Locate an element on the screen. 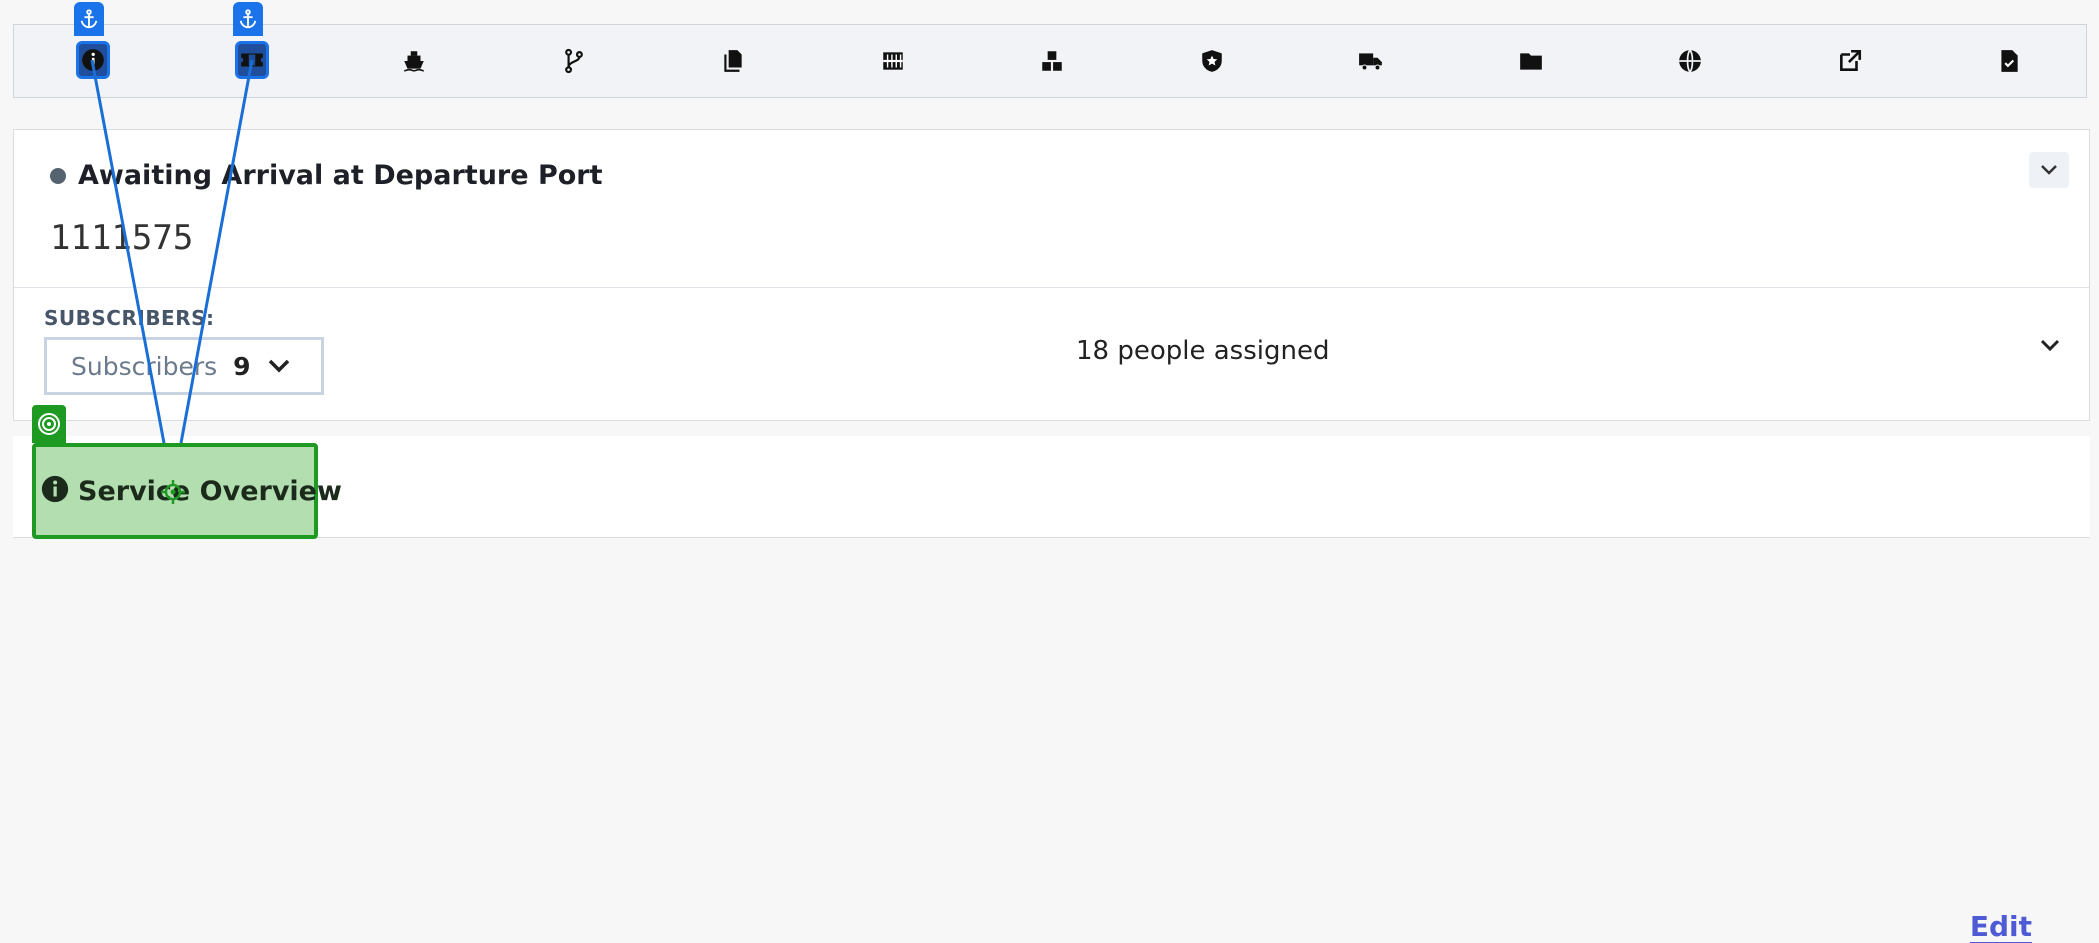 Image resolution: width=2099 pixels, height=943 pixels. subscribers-count: 9 is located at coordinates (242, 366).